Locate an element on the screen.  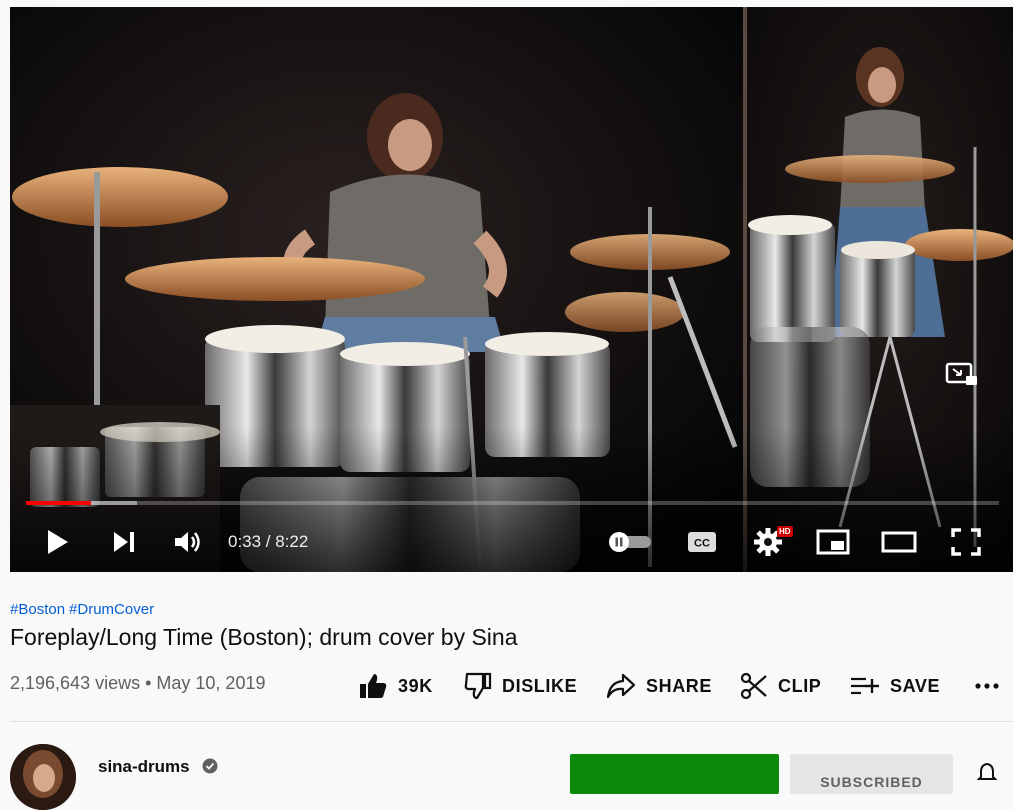
like-button: 39K is located at coordinates (395, 686).